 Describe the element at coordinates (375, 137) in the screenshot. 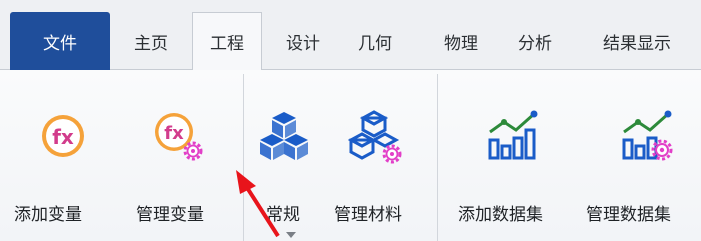

I see `cubes-gear-icon` at that location.